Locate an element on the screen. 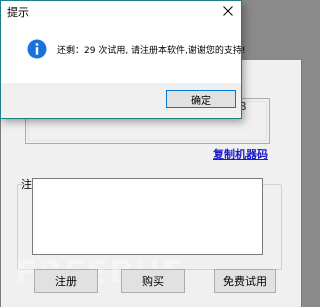  info-icon is located at coordinates (37, 49).